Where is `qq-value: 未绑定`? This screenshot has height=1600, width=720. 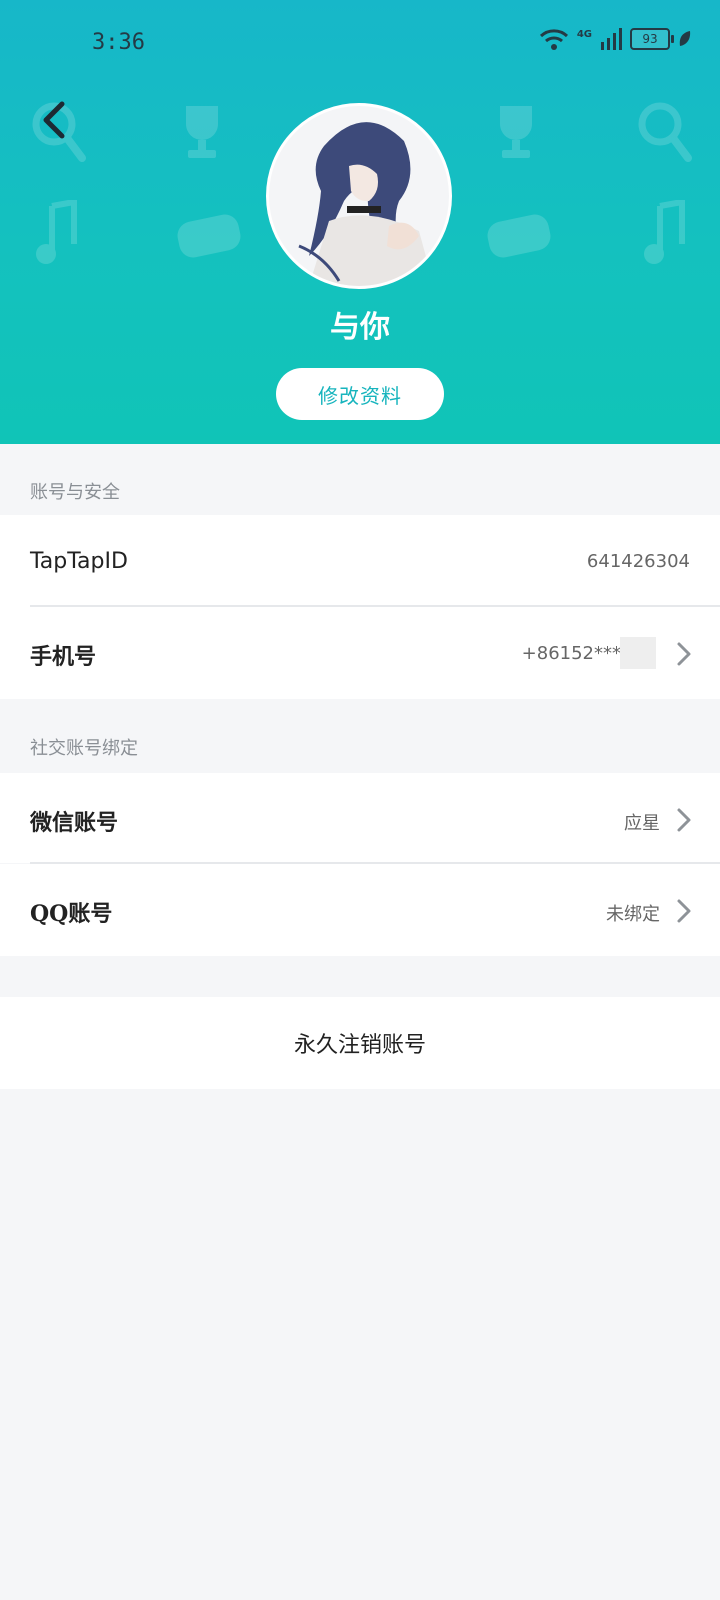 qq-value: 未绑定 is located at coordinates (633, 914).